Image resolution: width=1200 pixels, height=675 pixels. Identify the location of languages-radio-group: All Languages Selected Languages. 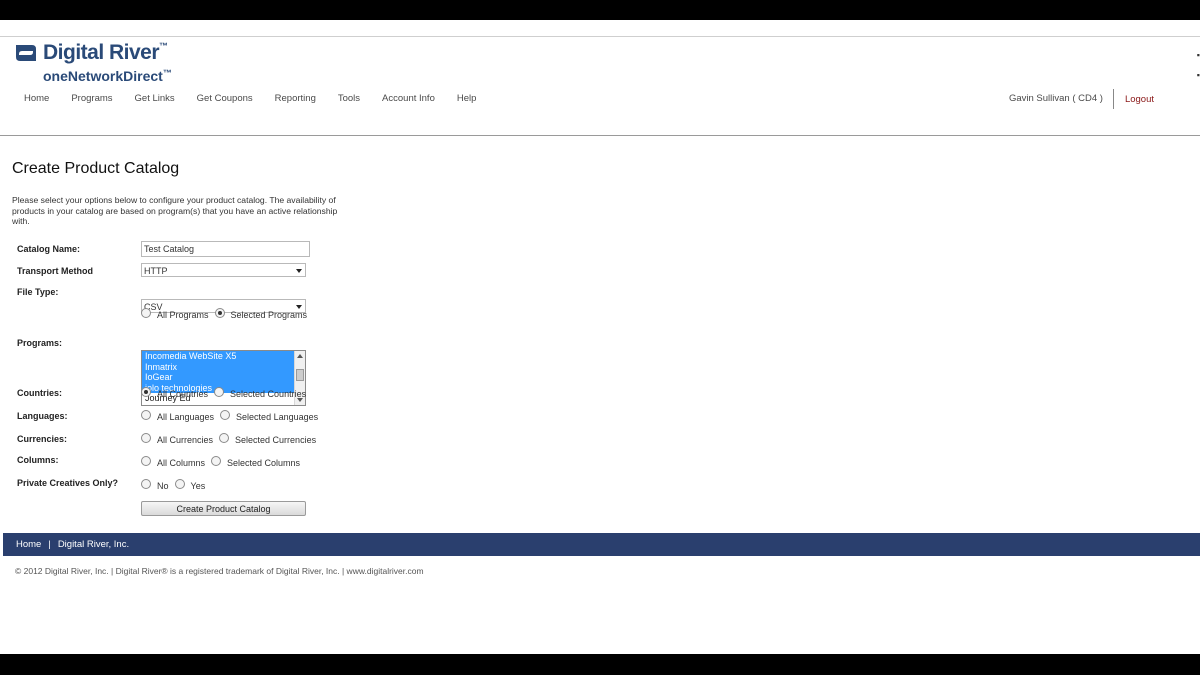
(232, 416).